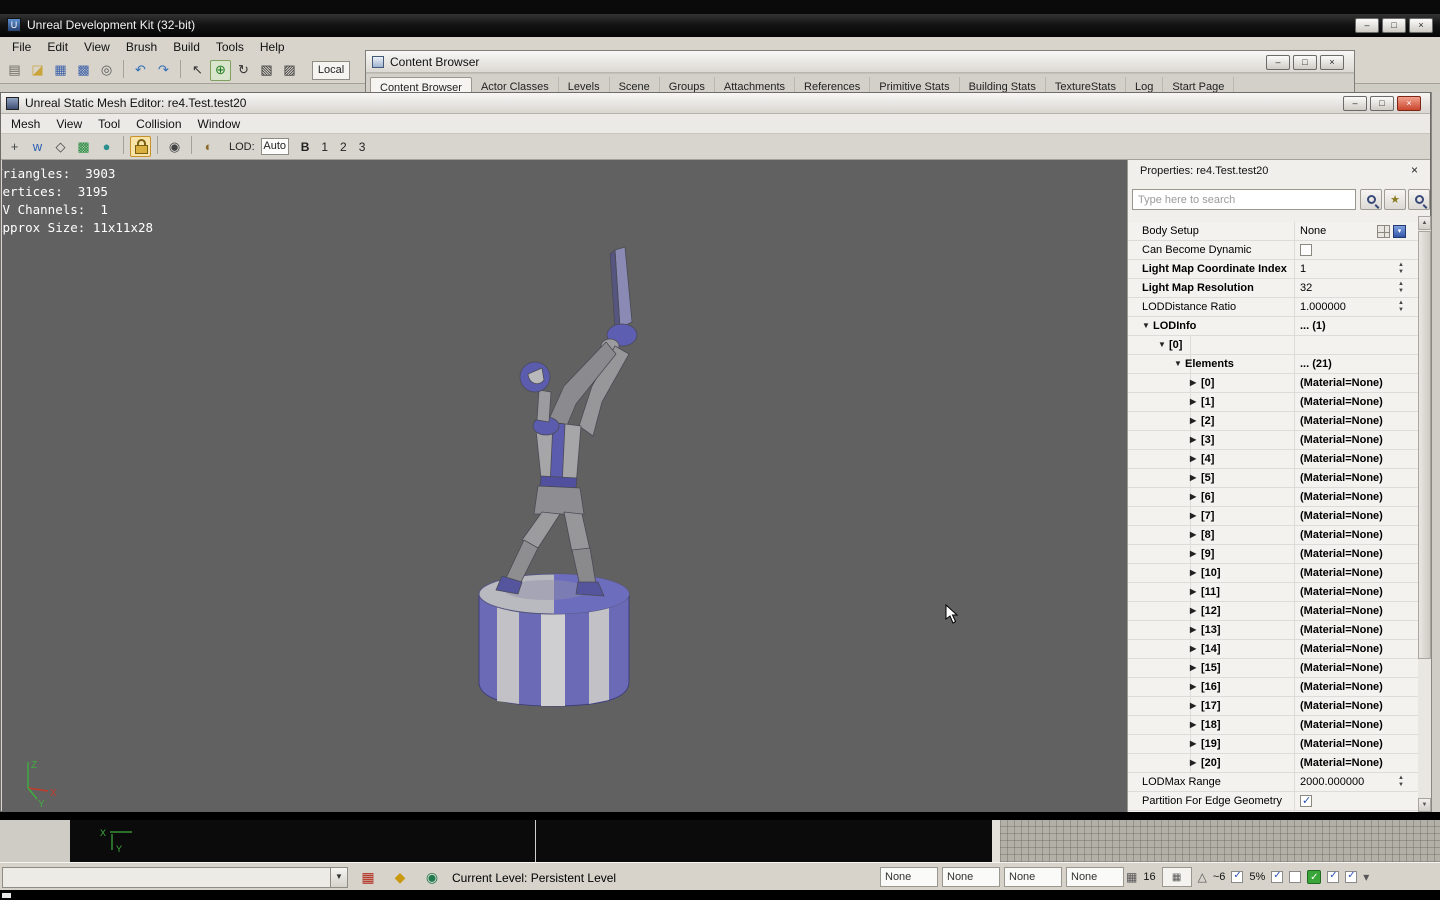 The height and width of the screenshot is (900, 1440). Describe the element at coordinates (1277, 876) in the screenshot. I see `scale-snap-checkbox` at that location.